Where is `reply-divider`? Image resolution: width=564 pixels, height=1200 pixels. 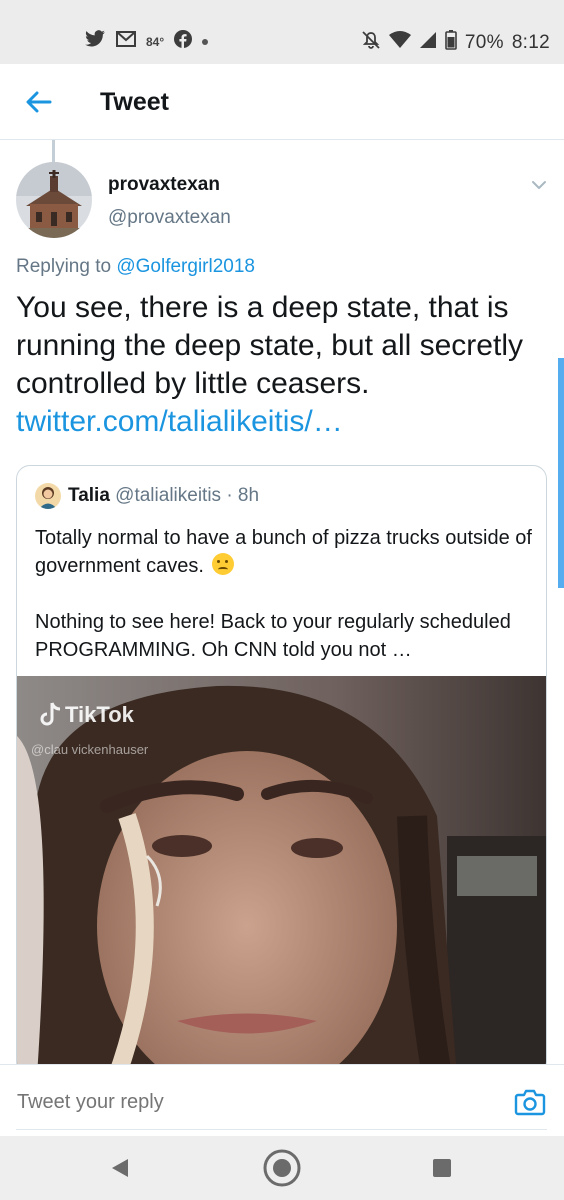
reply-divider is located at coordinates (281, 1129).